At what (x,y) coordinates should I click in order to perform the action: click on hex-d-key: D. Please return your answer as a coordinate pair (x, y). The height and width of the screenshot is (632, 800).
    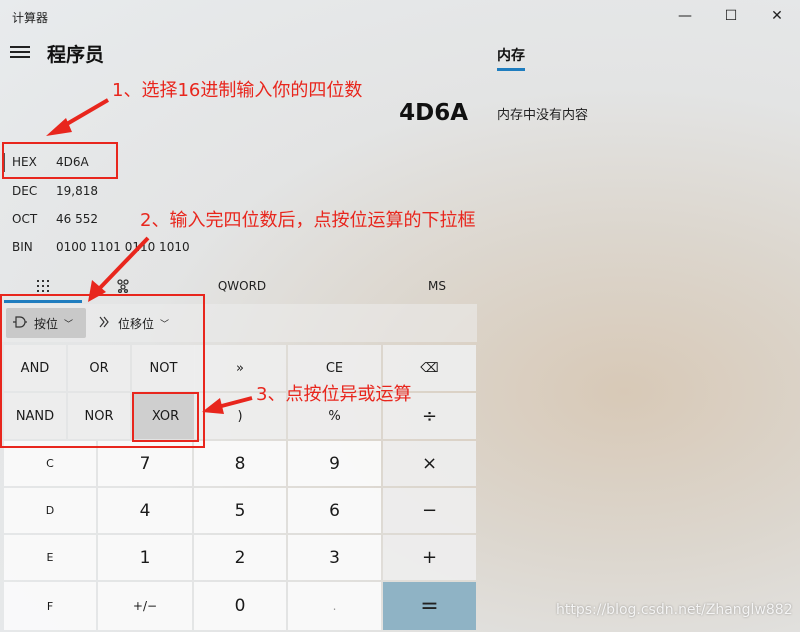
    Looking at the image, I should click on (50, 510).